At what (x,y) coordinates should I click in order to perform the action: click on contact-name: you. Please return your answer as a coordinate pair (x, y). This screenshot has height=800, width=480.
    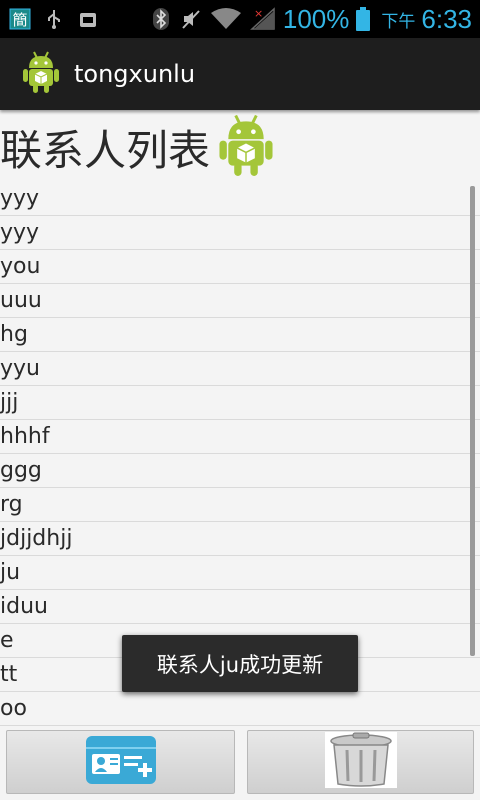
    Looking at the image, I should click on (20, 266).